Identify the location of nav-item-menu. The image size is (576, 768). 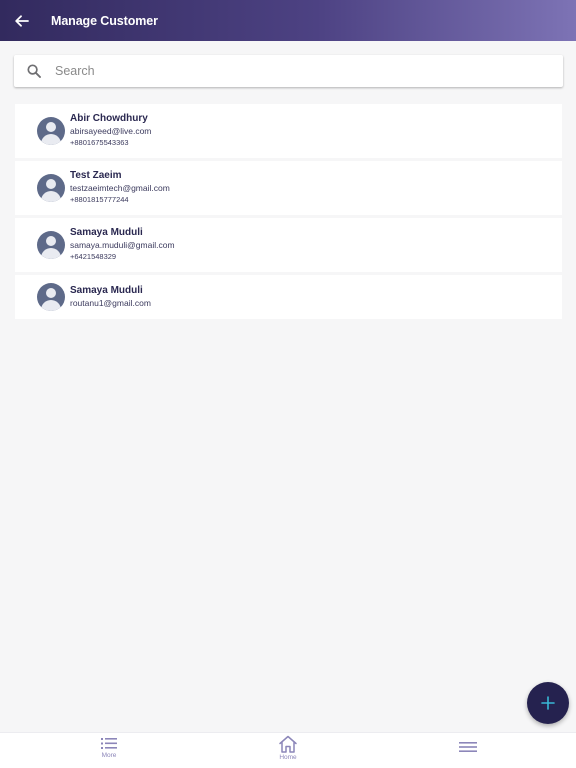
(468, 754).